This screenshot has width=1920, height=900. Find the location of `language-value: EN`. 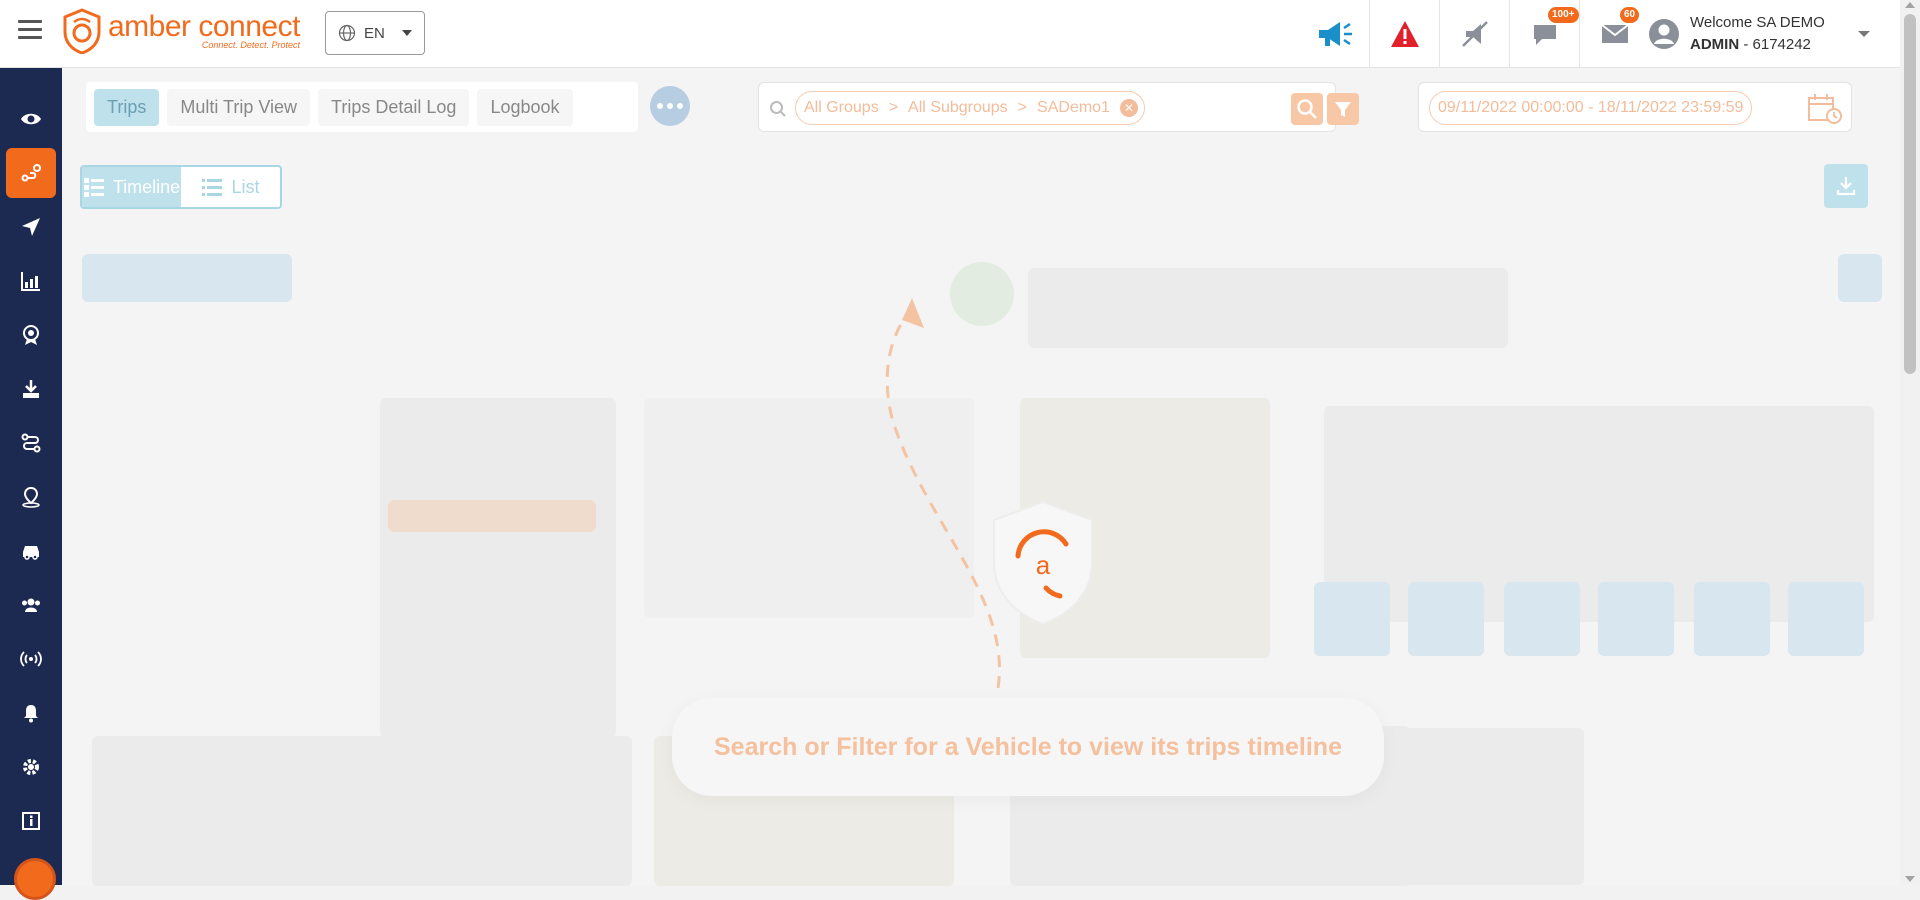

language-value: EN is located at coordinates (374, 33).